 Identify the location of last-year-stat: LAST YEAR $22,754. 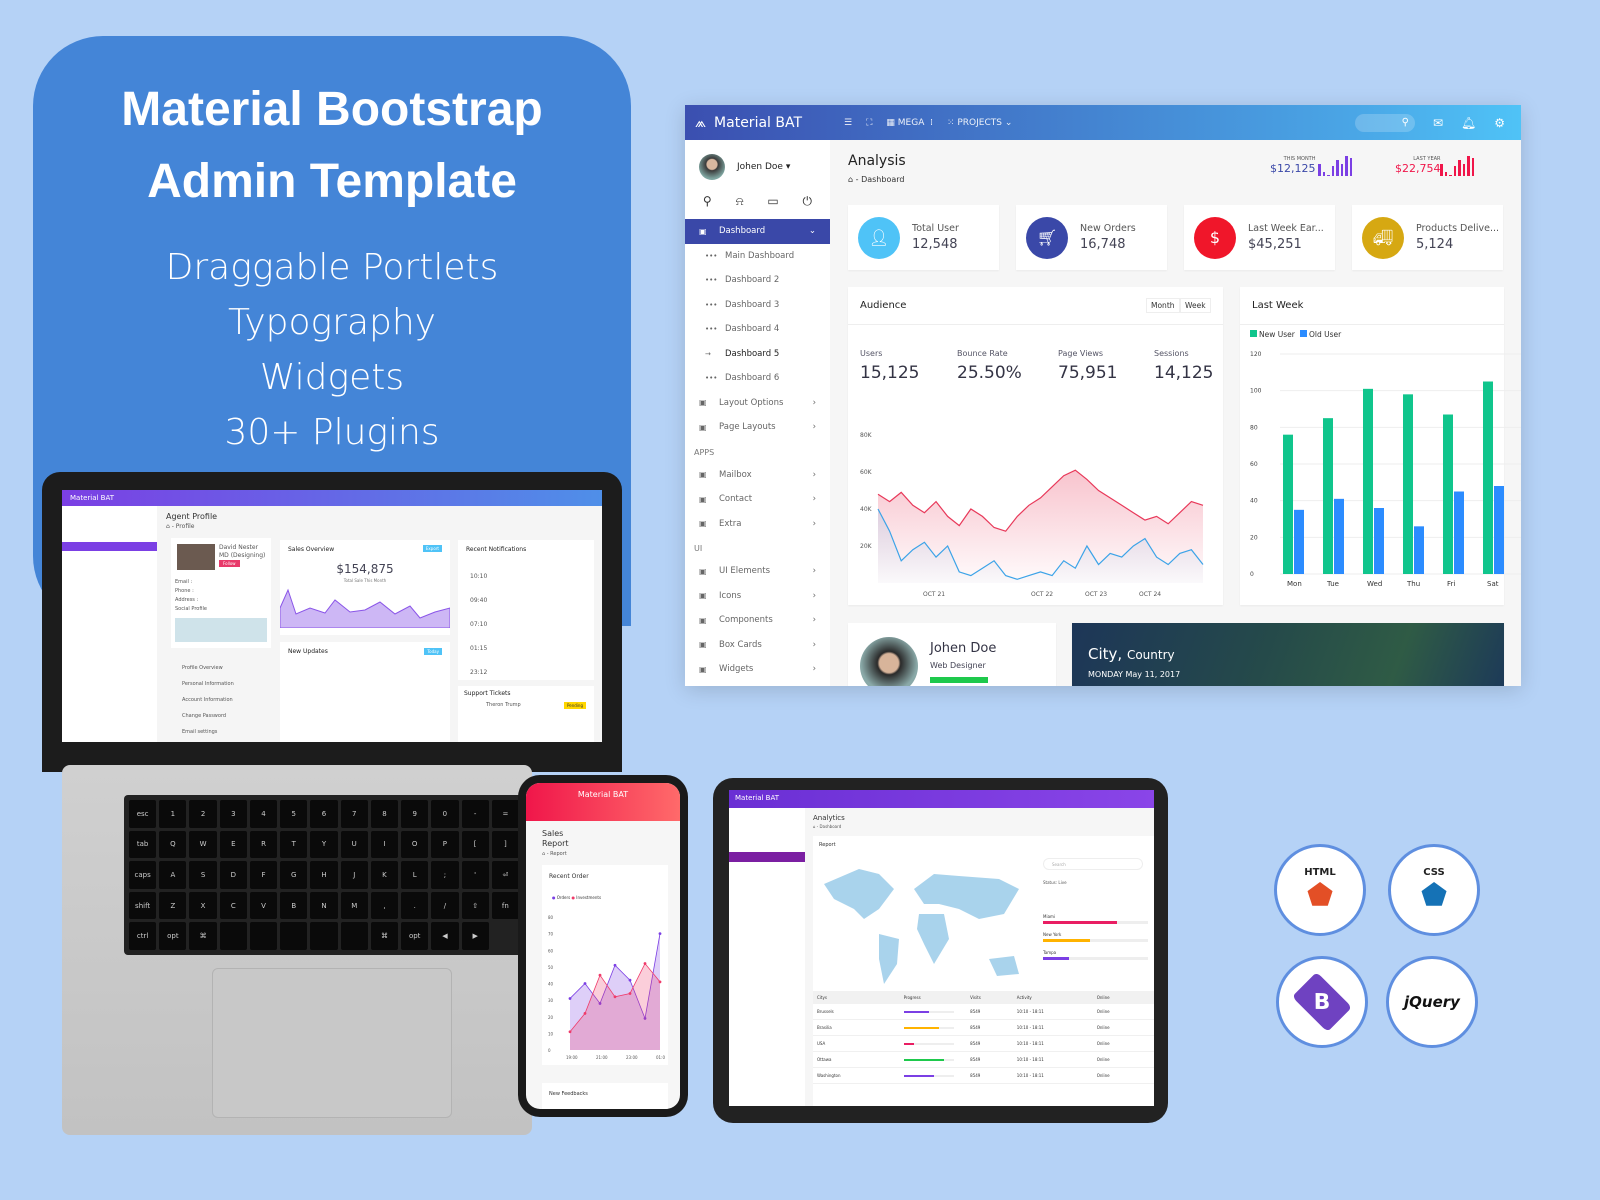
(1418, 165).